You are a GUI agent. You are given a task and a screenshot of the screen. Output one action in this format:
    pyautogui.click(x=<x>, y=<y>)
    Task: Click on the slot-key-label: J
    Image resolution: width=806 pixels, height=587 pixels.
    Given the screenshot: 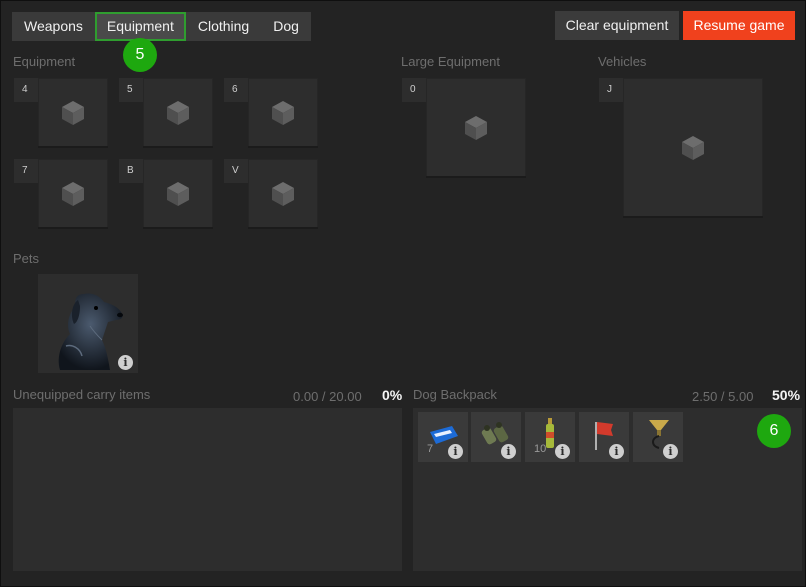 What is the action you would take?
    pyautogui.click(x=611, y=90)
    